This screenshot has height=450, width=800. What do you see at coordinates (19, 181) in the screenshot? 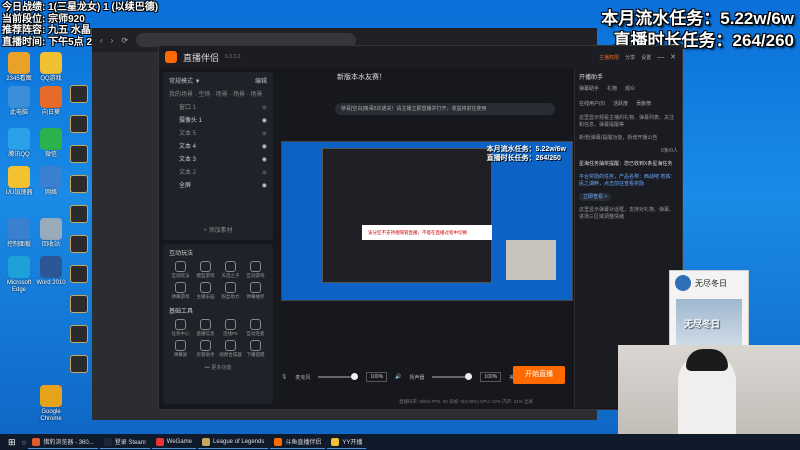
I see `desktop-shortcut: UU加速器` at bounding box center [19, 181].